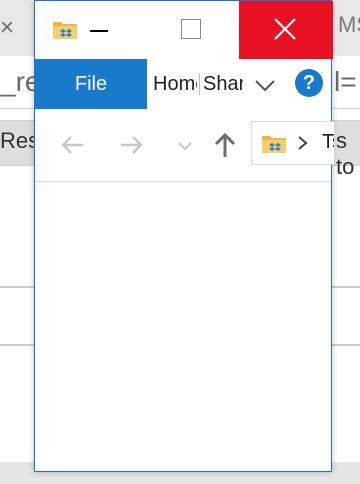 Image resolution: width=360 pixels, height=484 pixels. I want to click on ribbon-tab-bar: File Home Share ?, so click(183, 84).